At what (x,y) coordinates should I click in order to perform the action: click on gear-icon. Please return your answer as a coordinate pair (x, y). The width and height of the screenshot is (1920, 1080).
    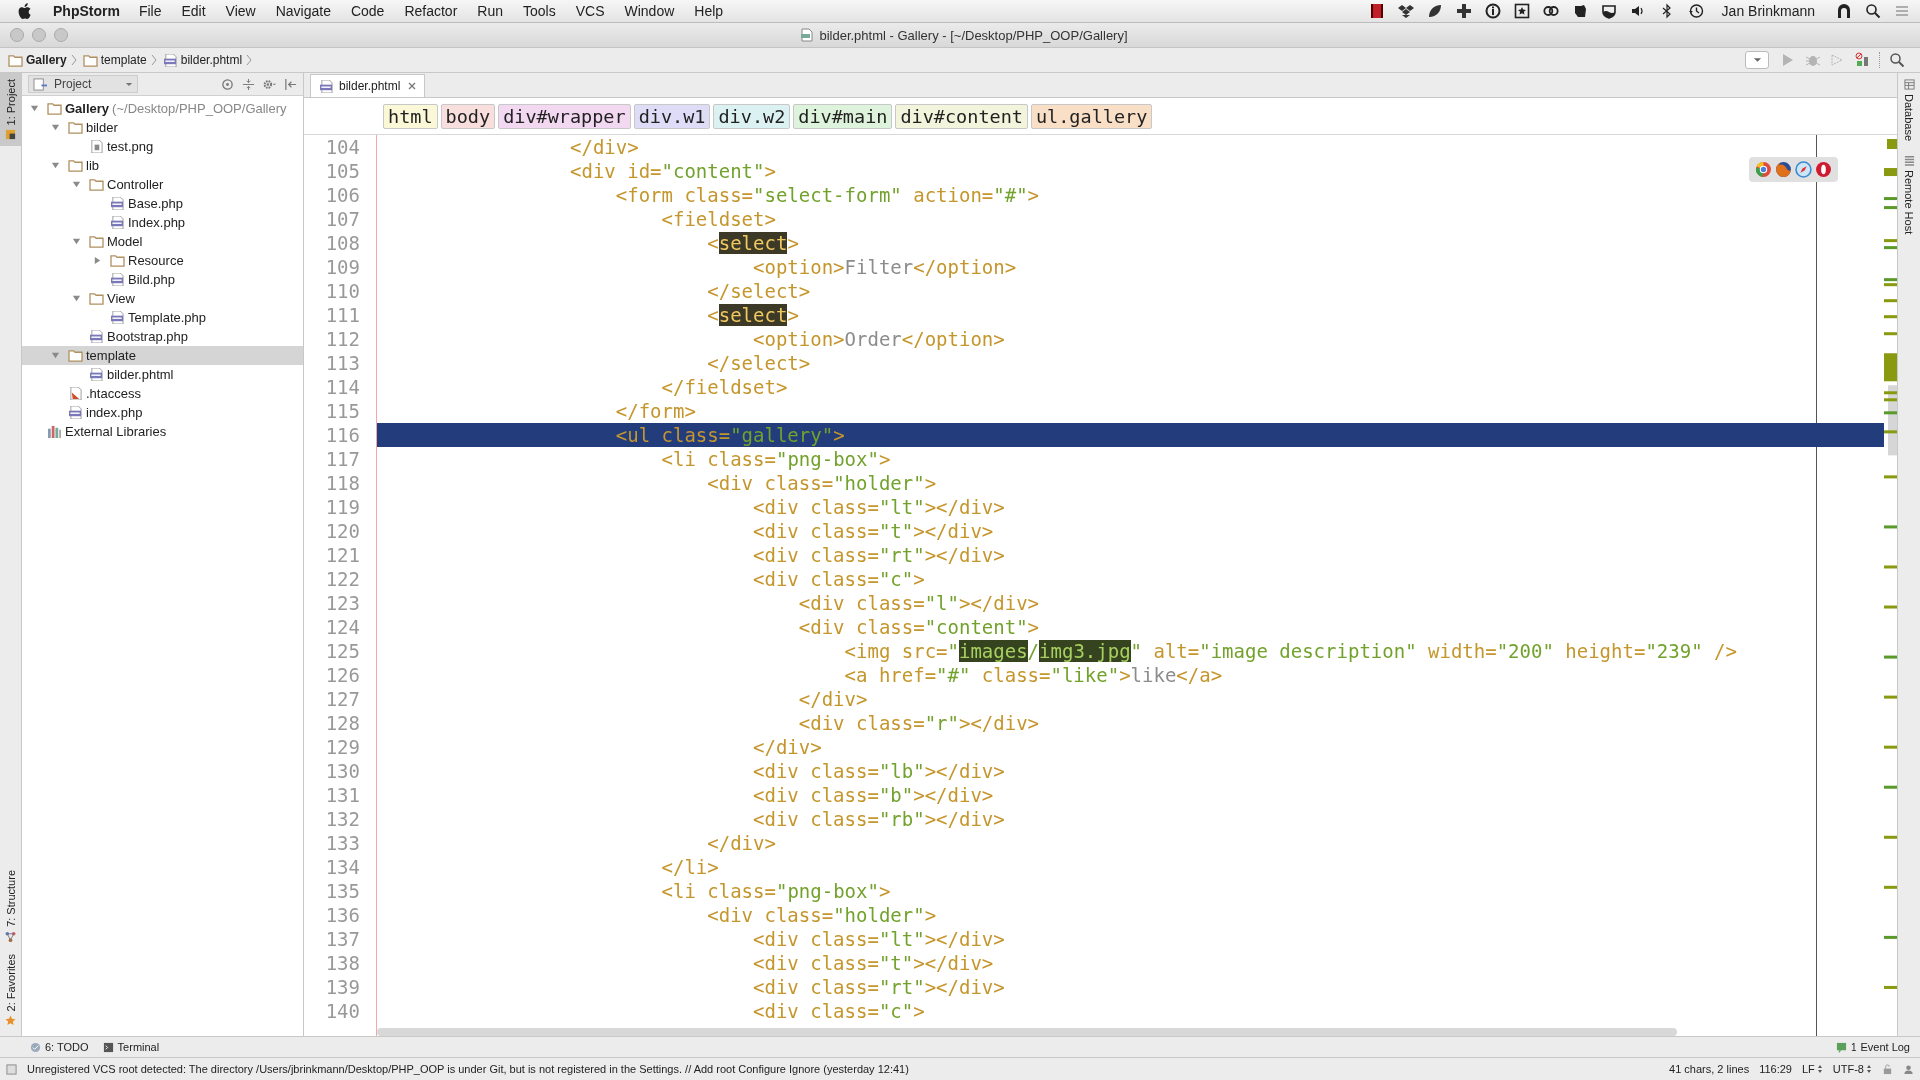
    Looking at the image, I should click on (269, 84).